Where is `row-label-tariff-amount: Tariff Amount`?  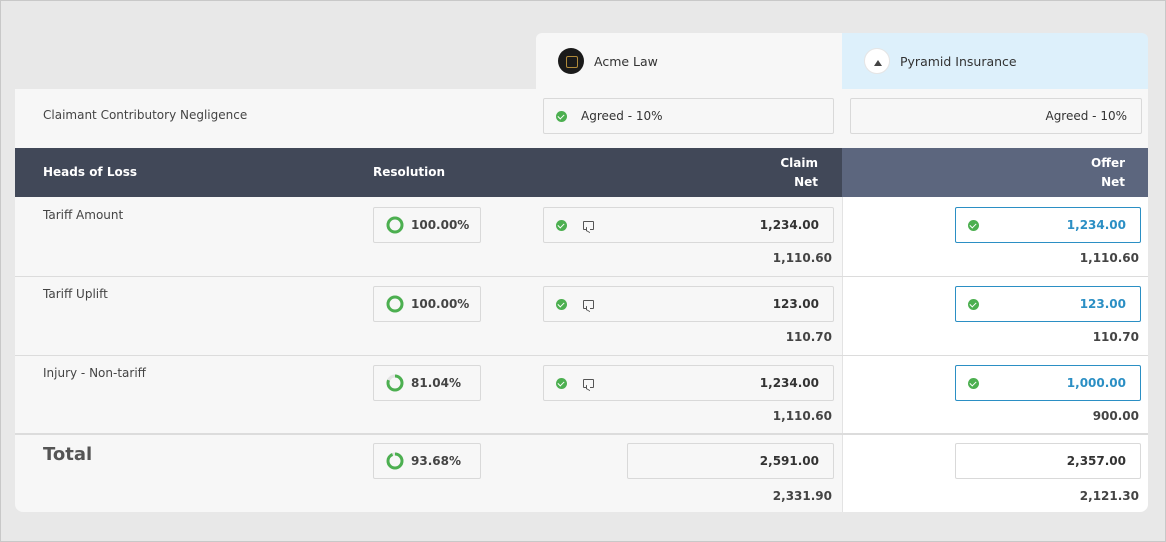 row-label-tariff-amount: Tariff Amount is located at coordinates (83, 215).